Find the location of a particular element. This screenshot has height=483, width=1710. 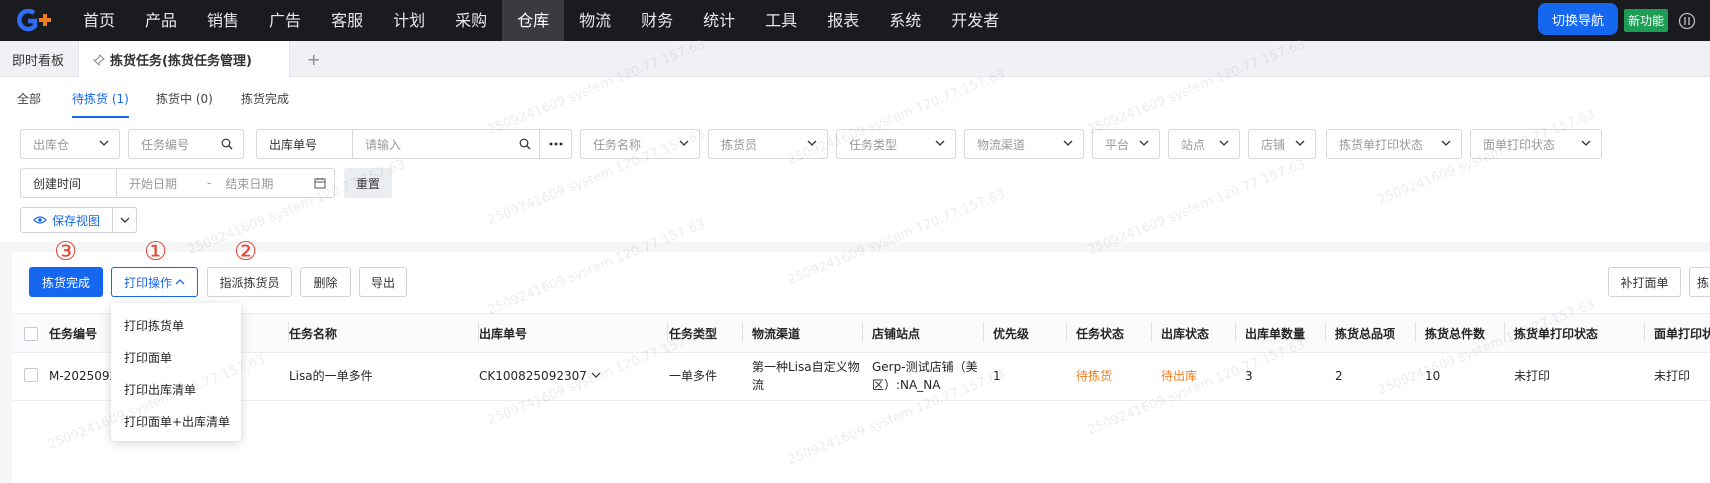

cell-outbound-no: CK100825092307 is located at coordinates (540, 376).